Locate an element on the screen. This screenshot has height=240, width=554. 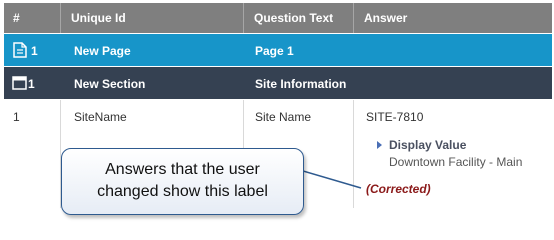
section-row-cell-answer is located at coordinates (453, 83).